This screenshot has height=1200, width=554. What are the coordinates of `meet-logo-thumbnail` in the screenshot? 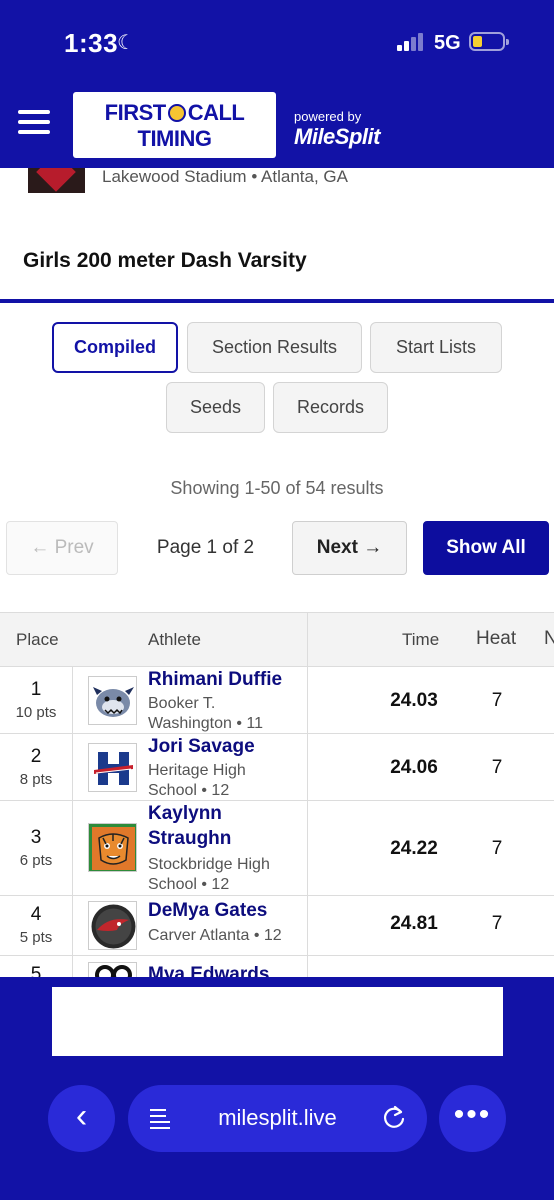 It's located at (56, 180).